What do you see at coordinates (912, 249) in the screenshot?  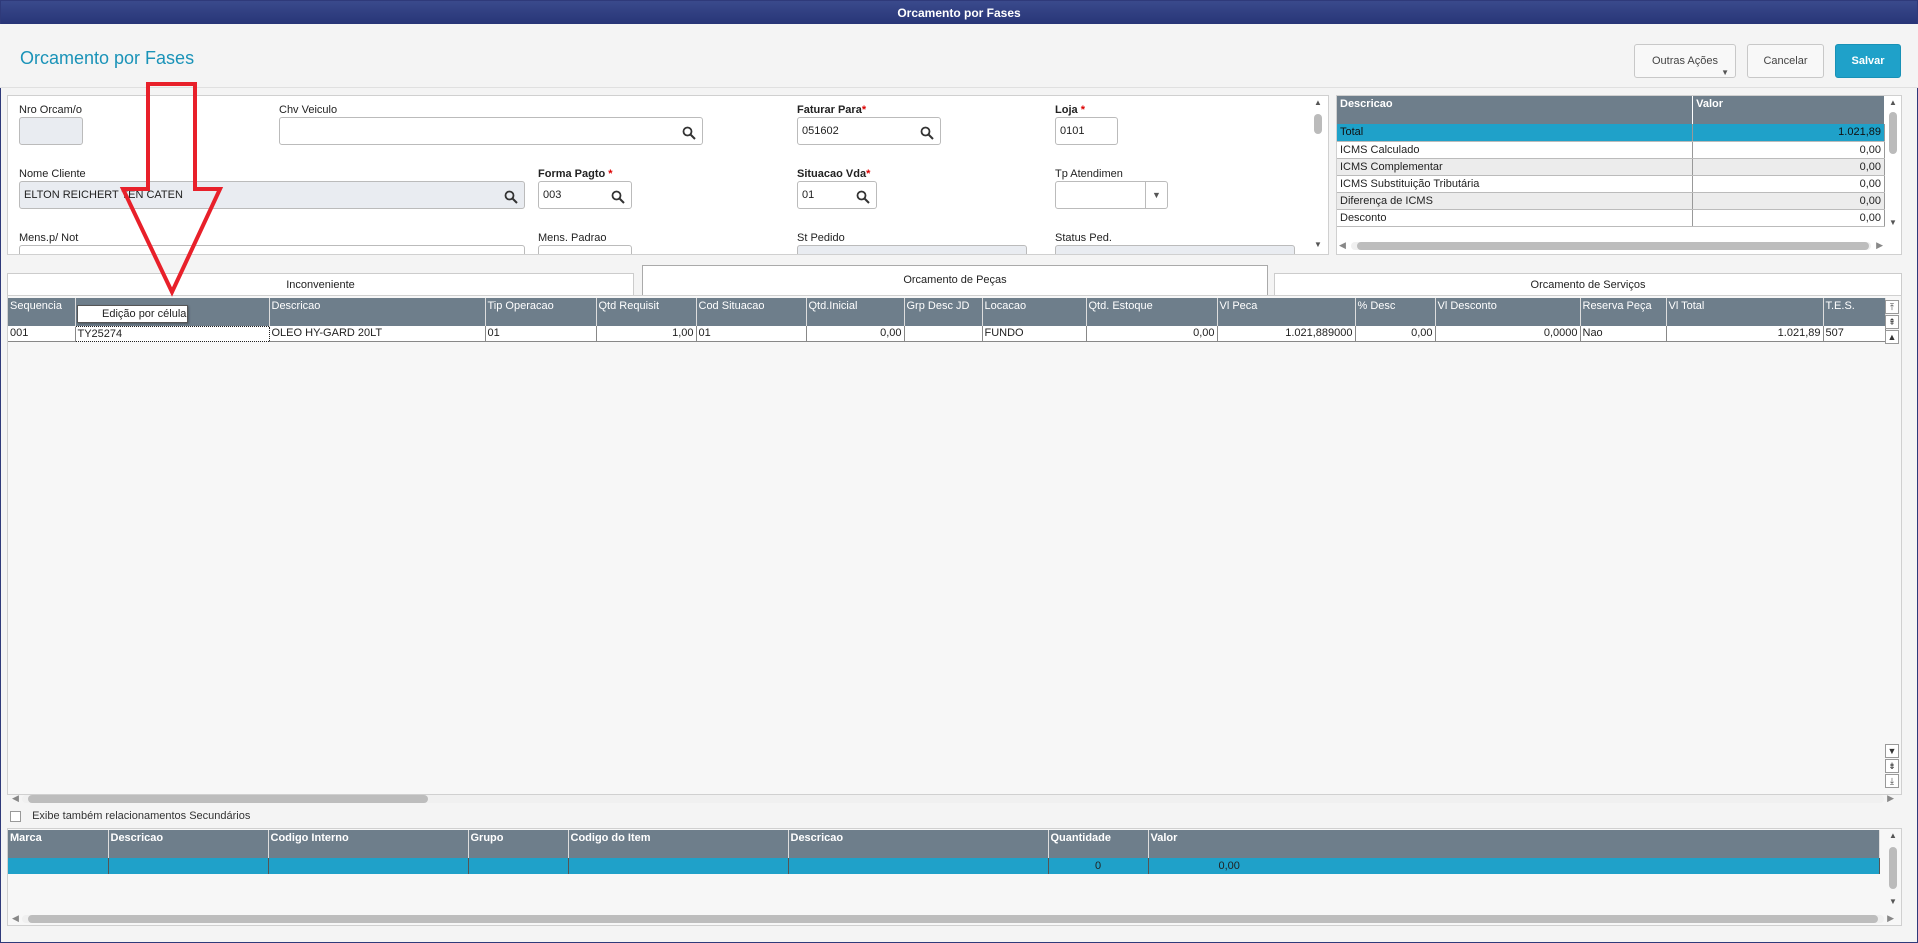 I see `st-pedido-field` at bounding box center [912, 249].